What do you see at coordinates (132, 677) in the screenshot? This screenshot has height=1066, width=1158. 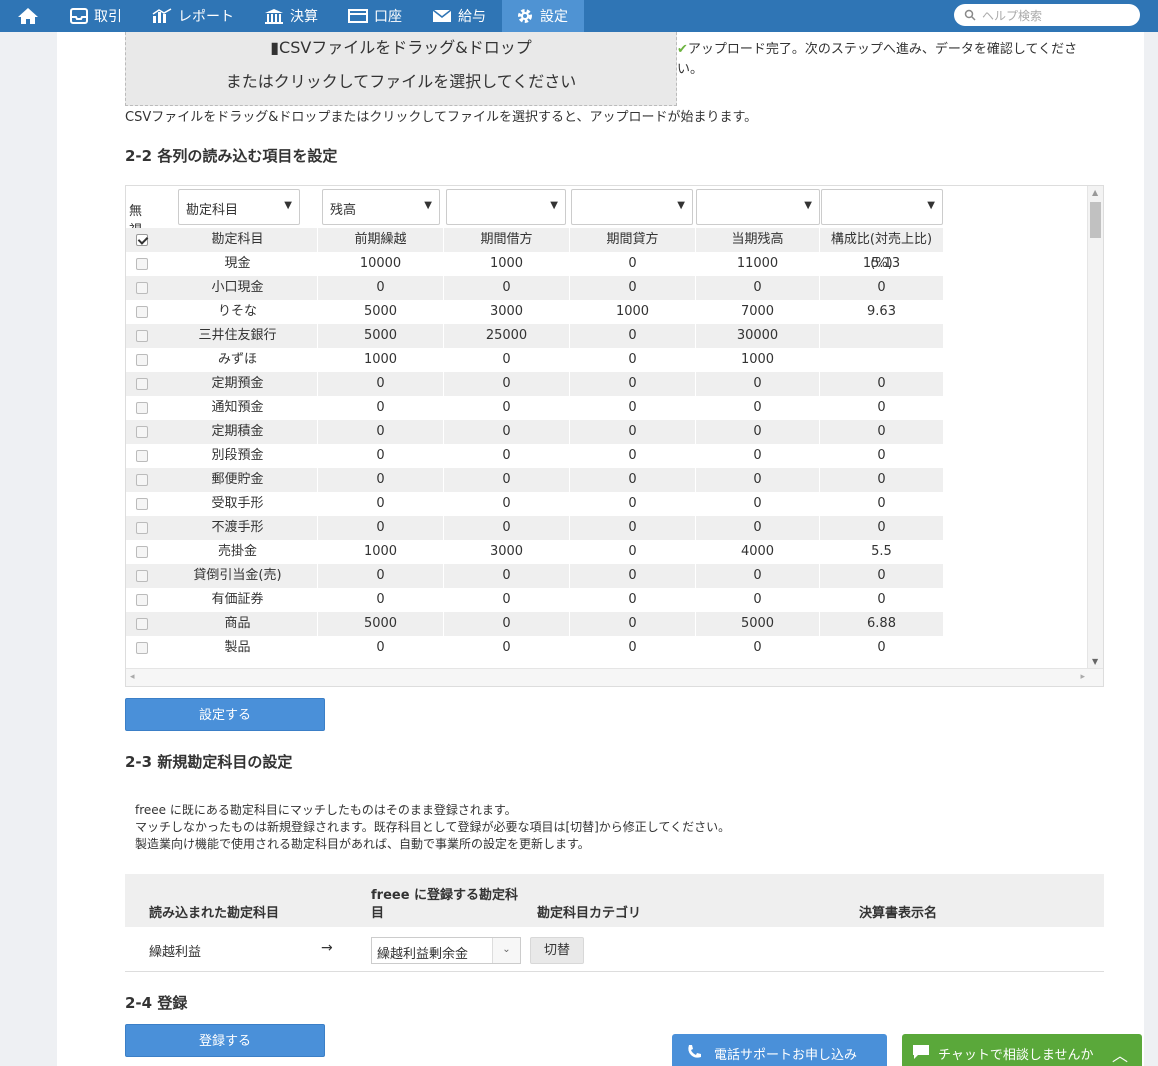 I see `scroll-left-icon: ◂` at bounding box center [132, 677].